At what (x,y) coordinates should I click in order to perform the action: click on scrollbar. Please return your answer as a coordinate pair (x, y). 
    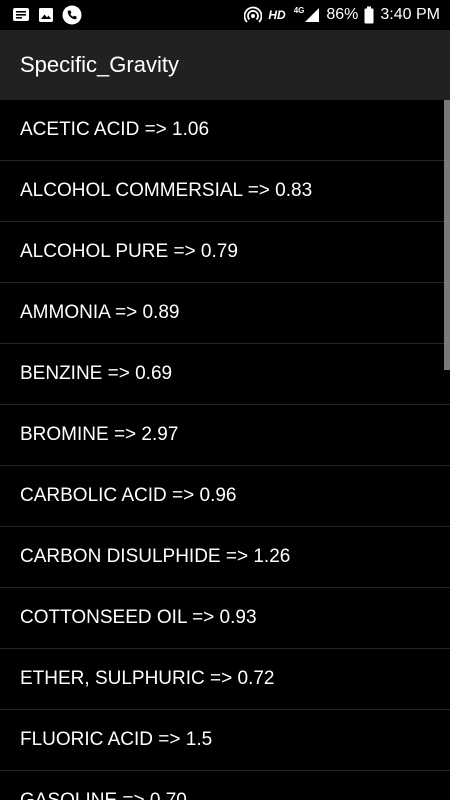
    Looking at the image, I should click on (447, 235).